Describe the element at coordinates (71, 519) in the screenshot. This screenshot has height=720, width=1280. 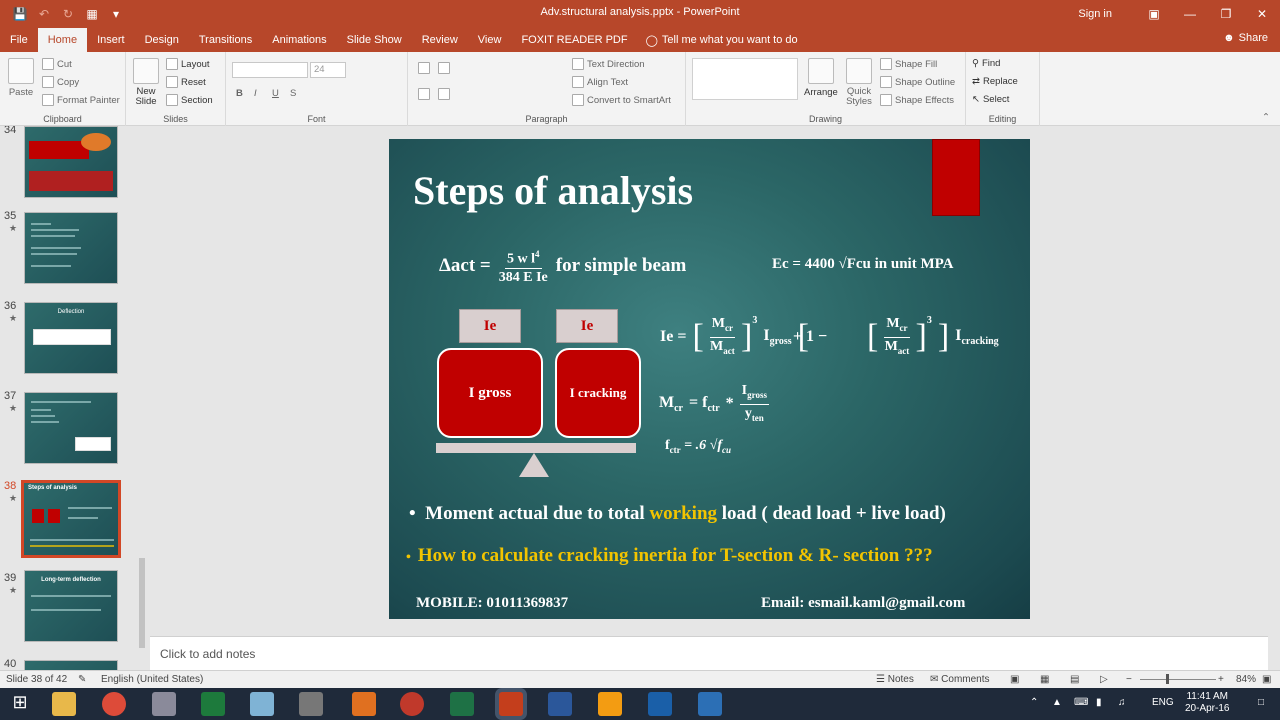
I see `slide-thumbnail-38: Steps of analysis` at that location.